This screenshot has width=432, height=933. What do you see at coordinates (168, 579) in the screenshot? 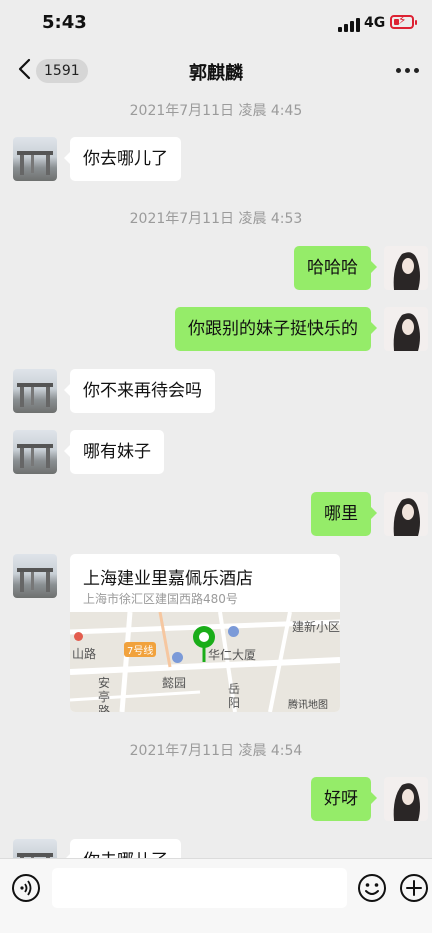
I see `location-name: 上海建业里嘉佩乐酒店` at bounding box center [168, 579].